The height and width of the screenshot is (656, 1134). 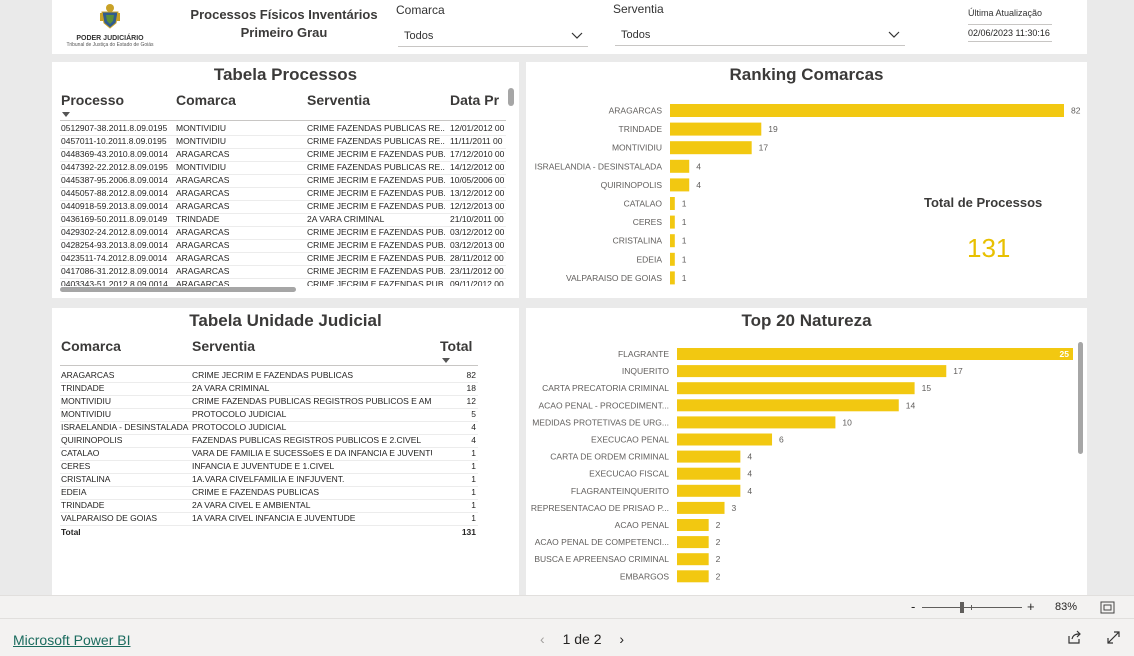 I want to click on table-cell: CATALAO, so click(x=80, y=453).